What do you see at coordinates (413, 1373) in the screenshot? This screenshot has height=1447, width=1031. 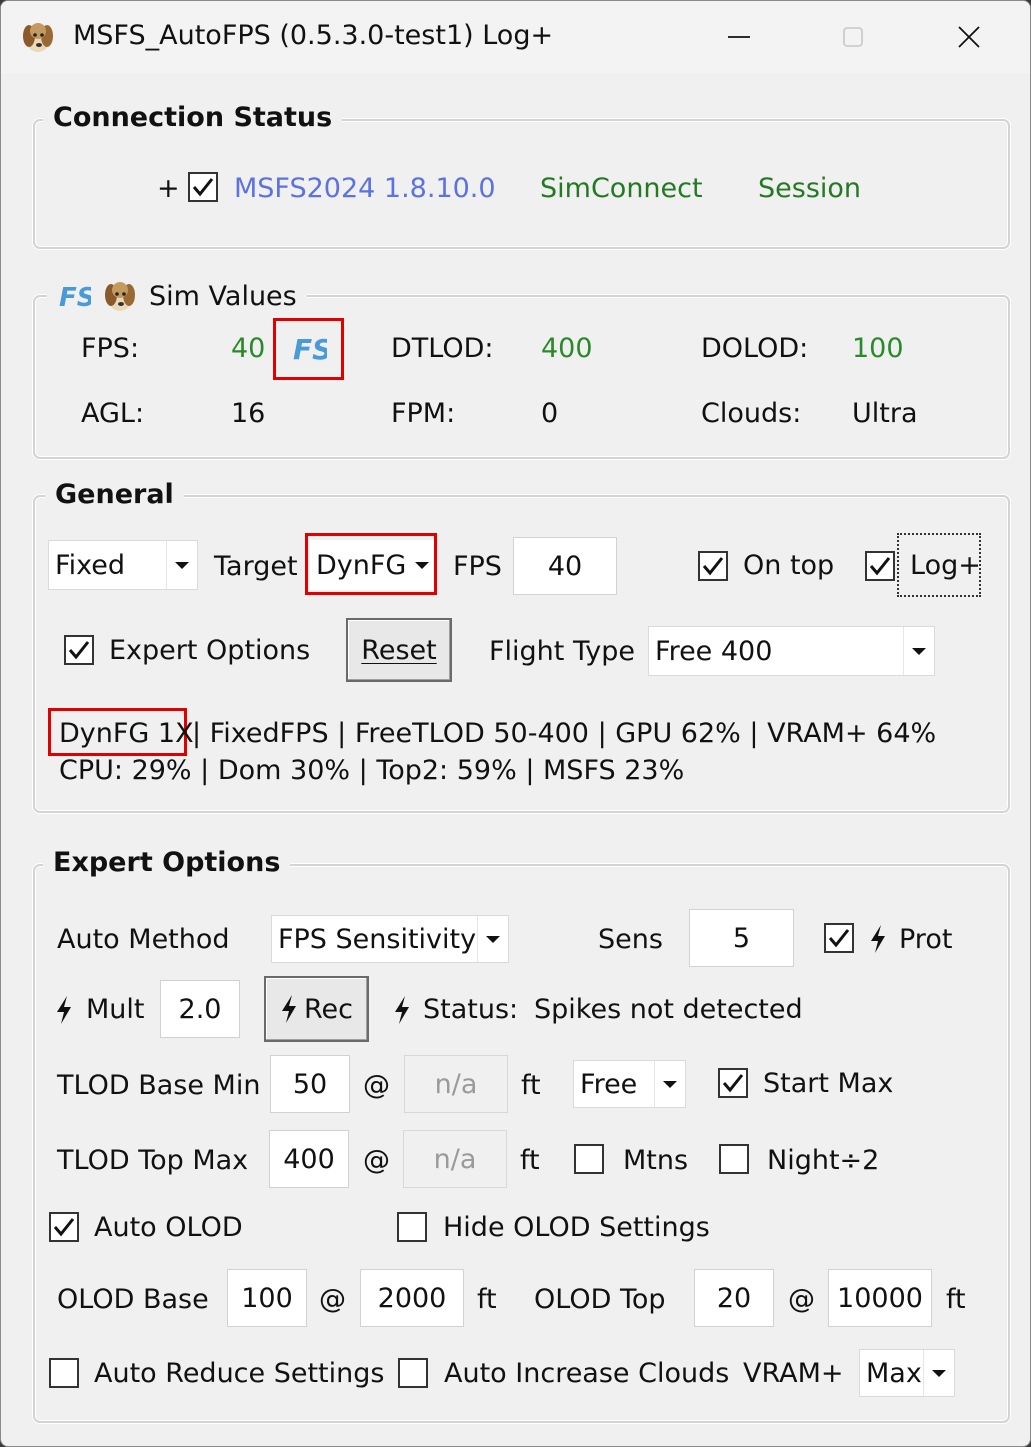 I see `auto-increase-checkbox` at bounding box center [413, 1373].